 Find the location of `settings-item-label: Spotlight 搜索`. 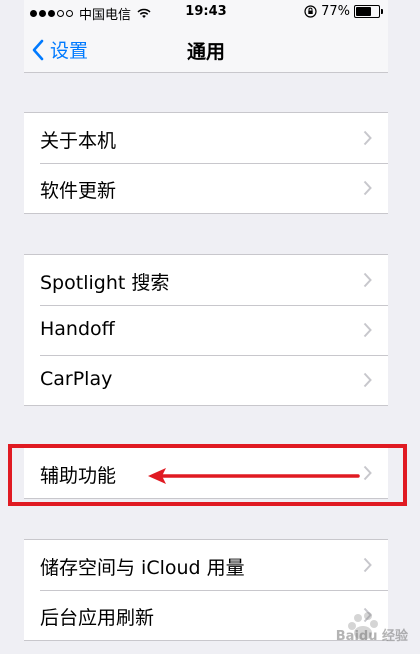

settings-item-label: Spotlight 搜索 is located at coordinates (105, 283).